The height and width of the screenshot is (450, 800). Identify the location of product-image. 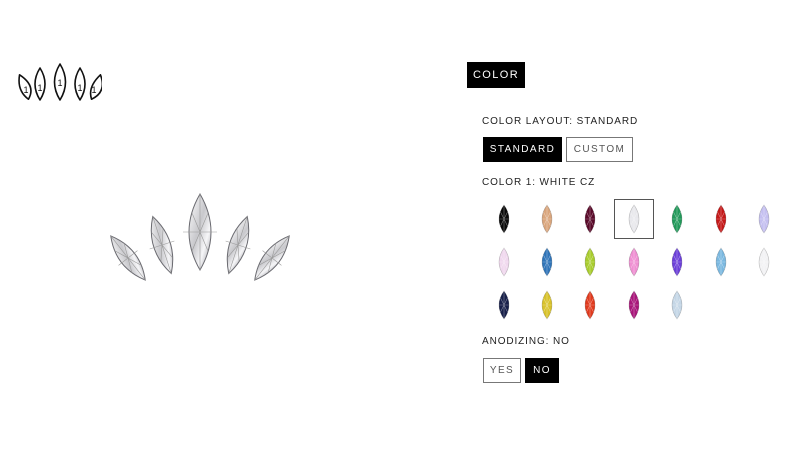
(200, 237).